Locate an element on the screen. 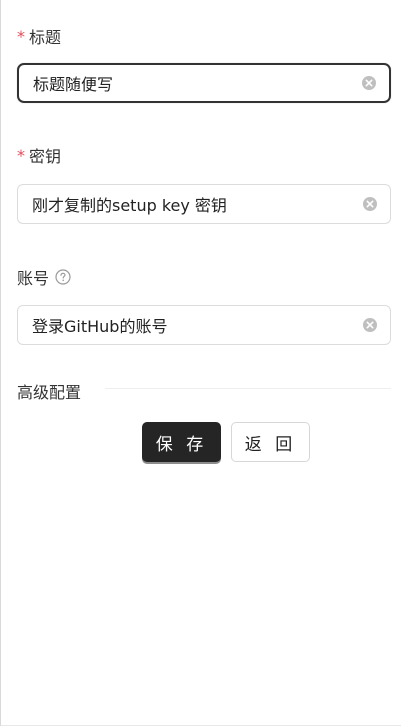 Image resolution: width=401 pixels, height=726 pixels. secret-input: 刚才复制的setup key 密钥 is located at coordinates (204, 204).